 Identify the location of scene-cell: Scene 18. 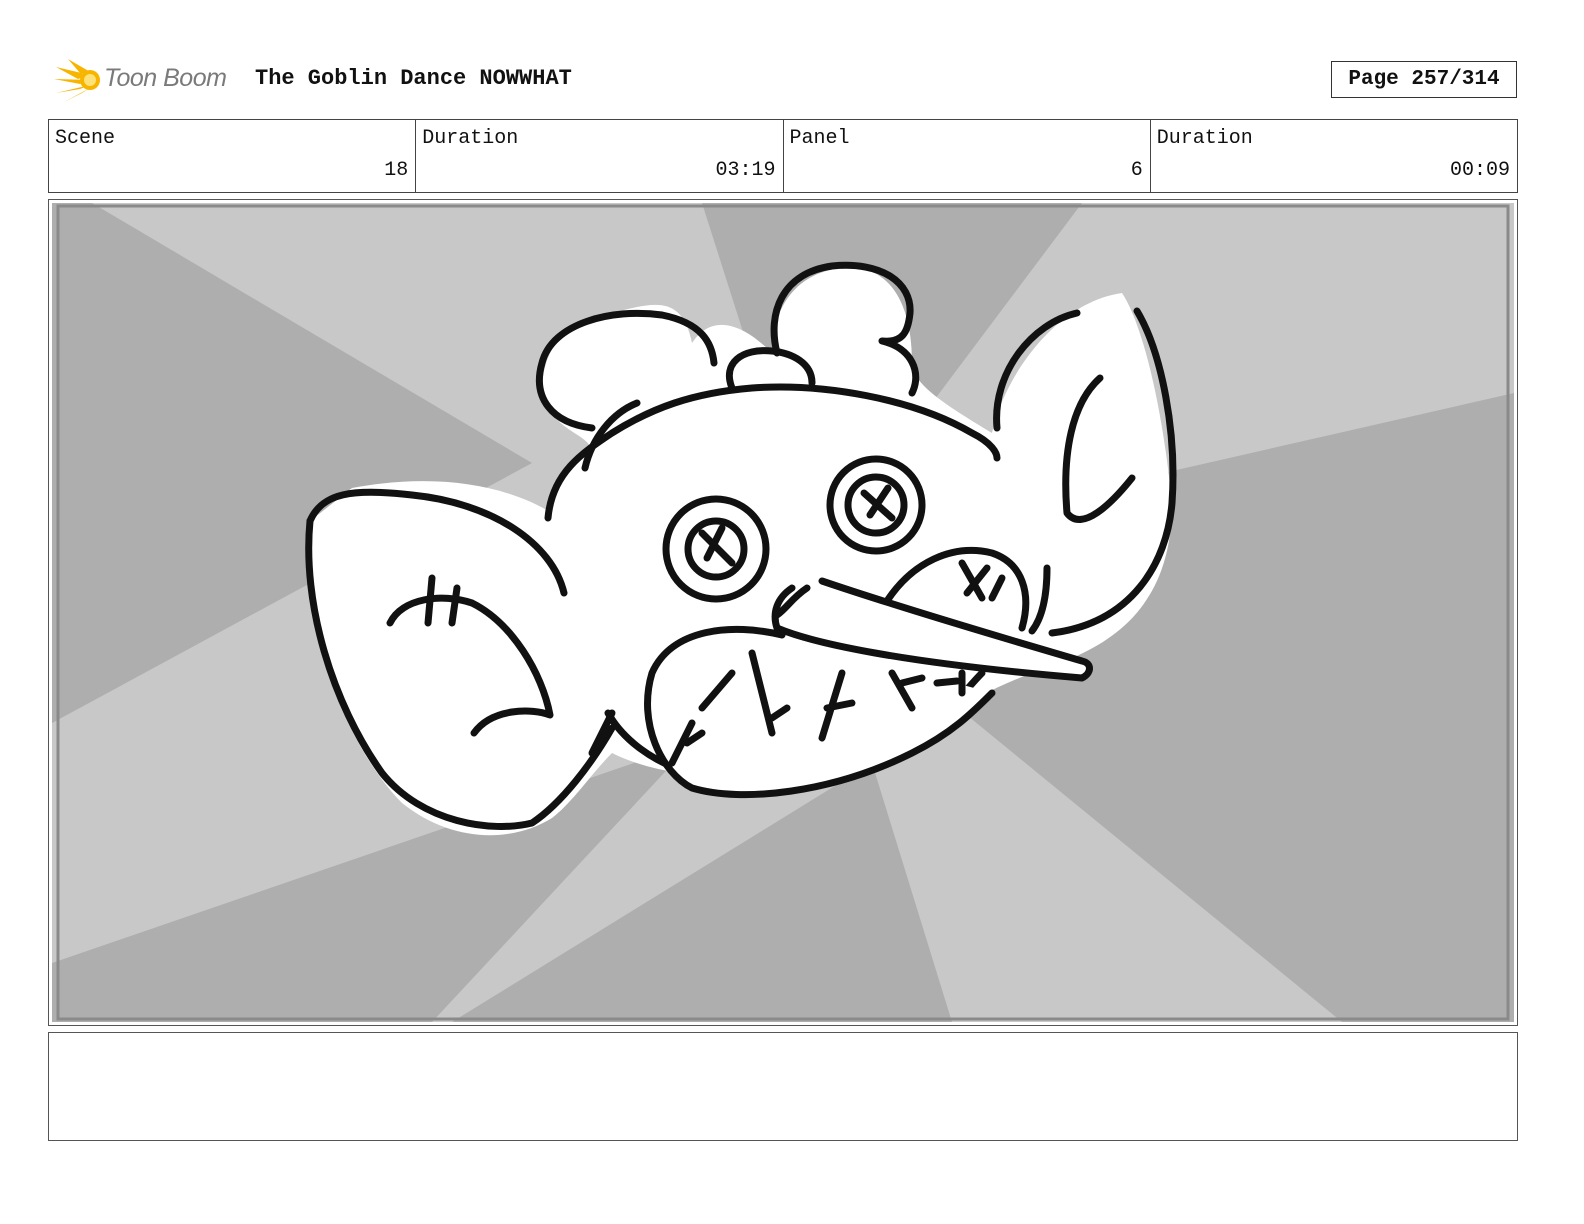
(233, 156).